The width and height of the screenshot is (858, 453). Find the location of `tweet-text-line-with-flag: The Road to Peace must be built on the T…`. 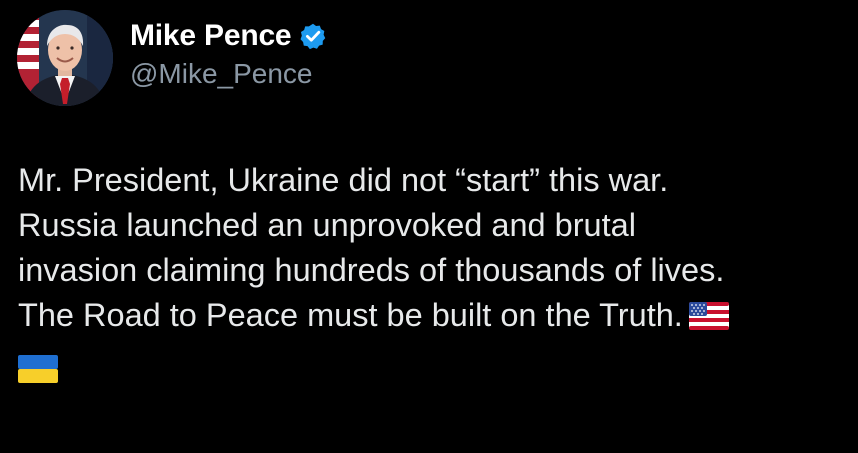

tweet-text-line-with-flag: The Road to Peace must be built on the T… is located at coordinates (433, 317).